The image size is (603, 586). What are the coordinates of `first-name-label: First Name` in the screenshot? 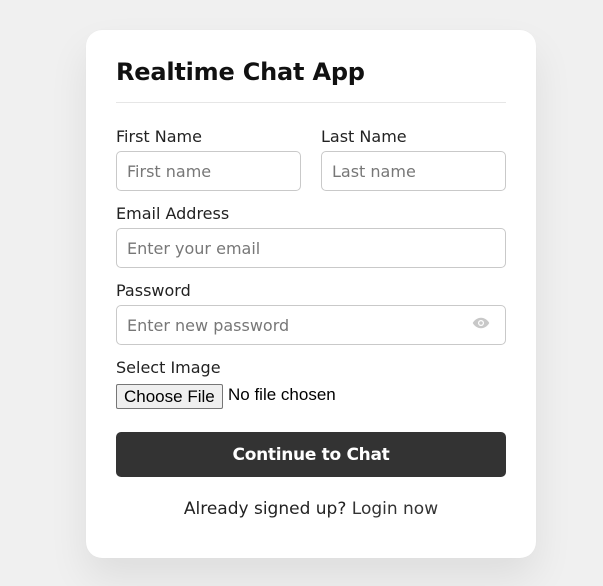 It's located at (159, 136).